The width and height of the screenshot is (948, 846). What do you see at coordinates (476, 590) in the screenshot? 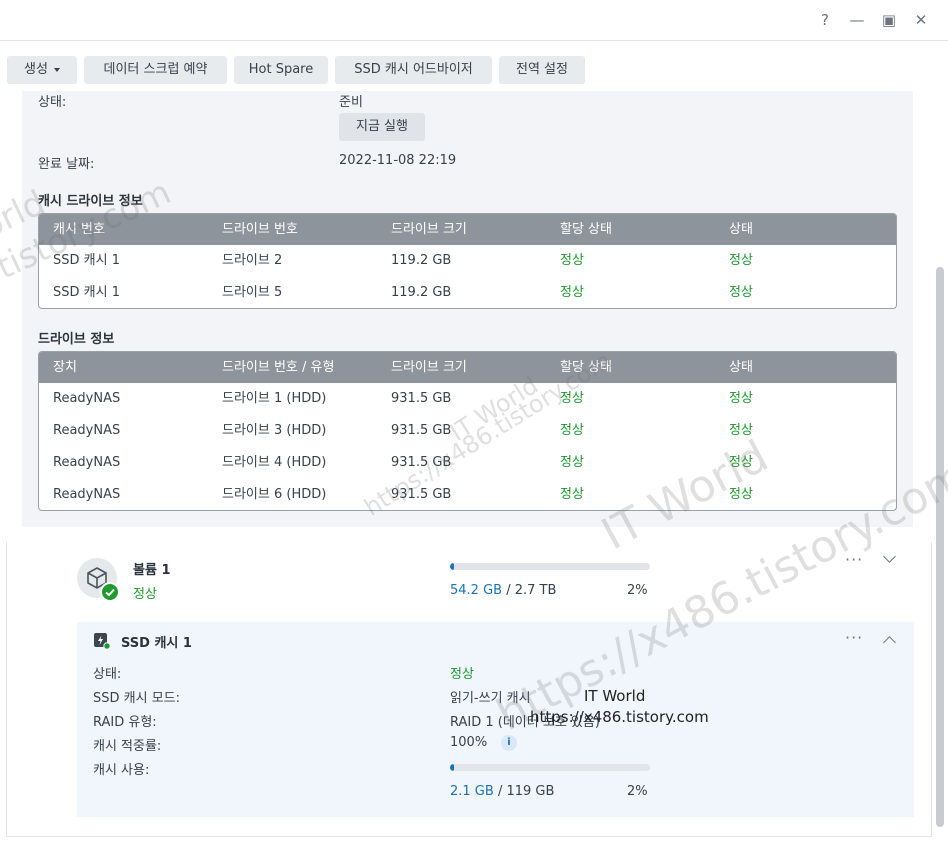
I see `volume-used: 54.2 GB` at bounding box center [476, 590].